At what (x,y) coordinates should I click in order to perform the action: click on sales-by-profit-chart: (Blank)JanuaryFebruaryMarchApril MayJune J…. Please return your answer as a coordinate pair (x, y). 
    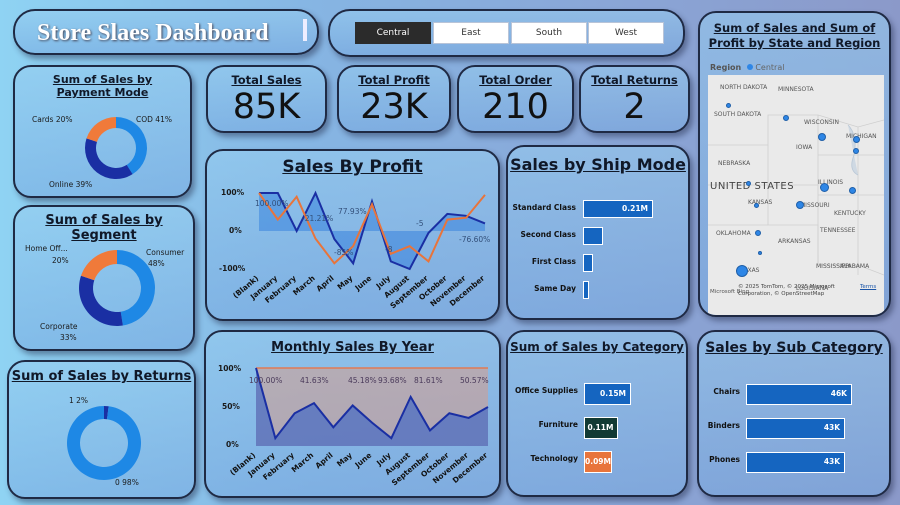
    Looking at the image, I should click on (359, 250).